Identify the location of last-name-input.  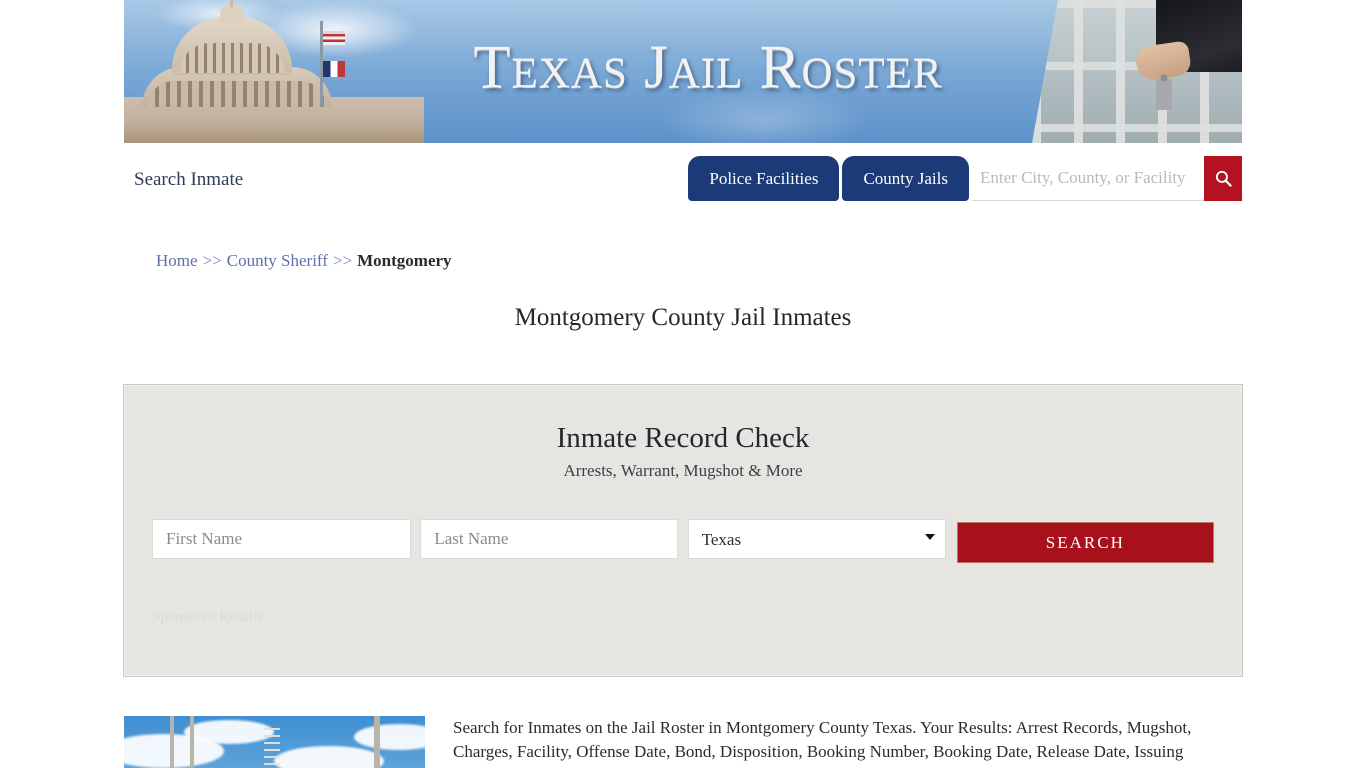
(549, 539).